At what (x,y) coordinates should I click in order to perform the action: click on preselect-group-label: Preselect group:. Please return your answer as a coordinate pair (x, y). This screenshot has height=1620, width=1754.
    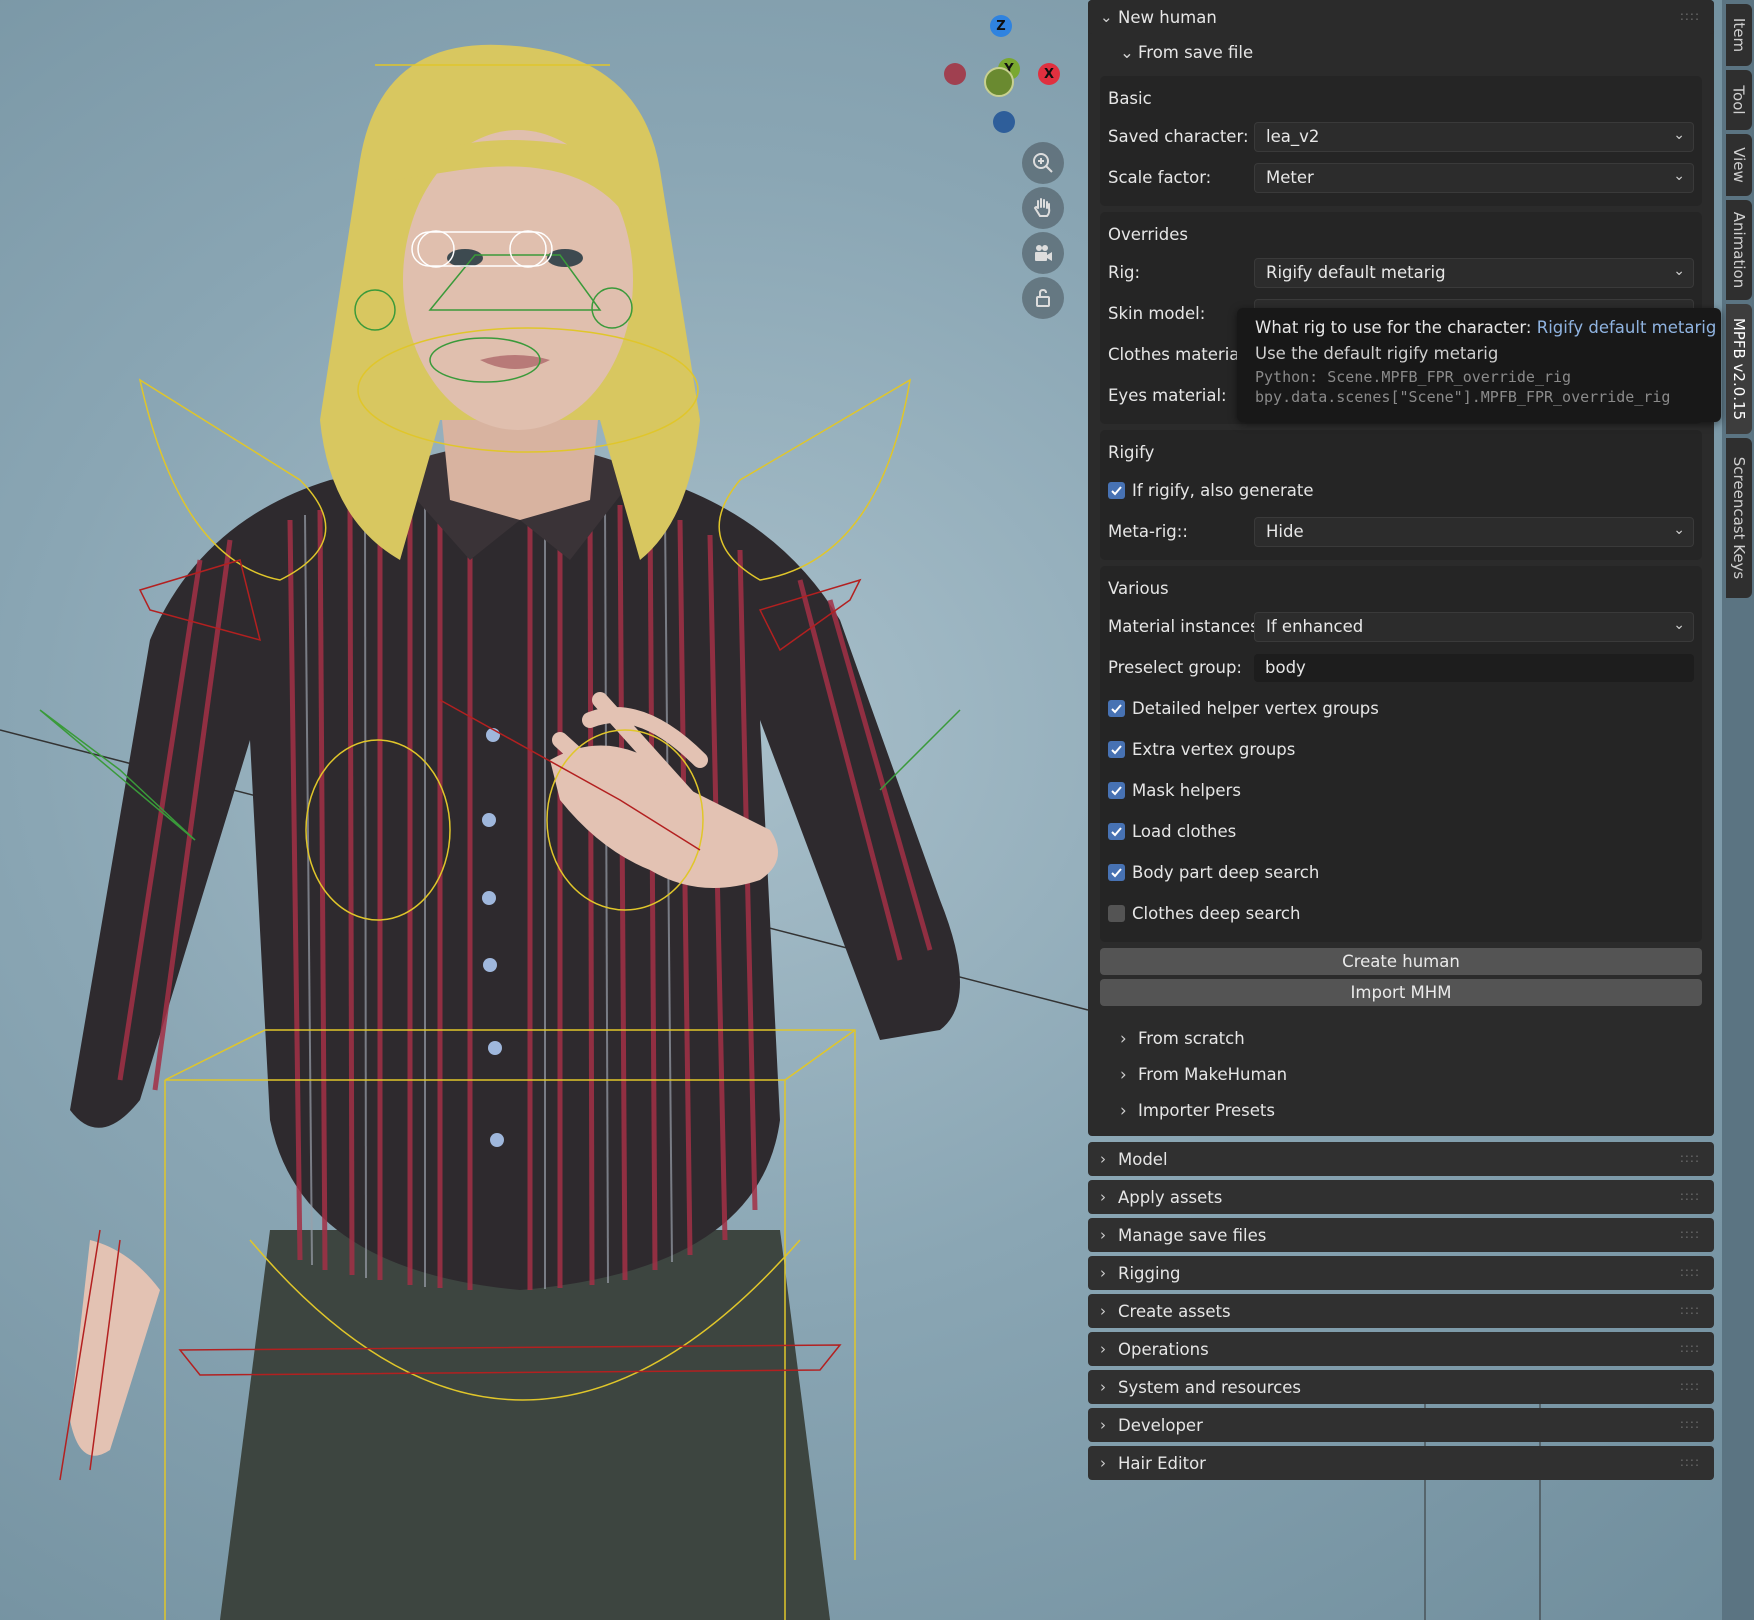
    Looking at the image, I should click on (1175, 667).